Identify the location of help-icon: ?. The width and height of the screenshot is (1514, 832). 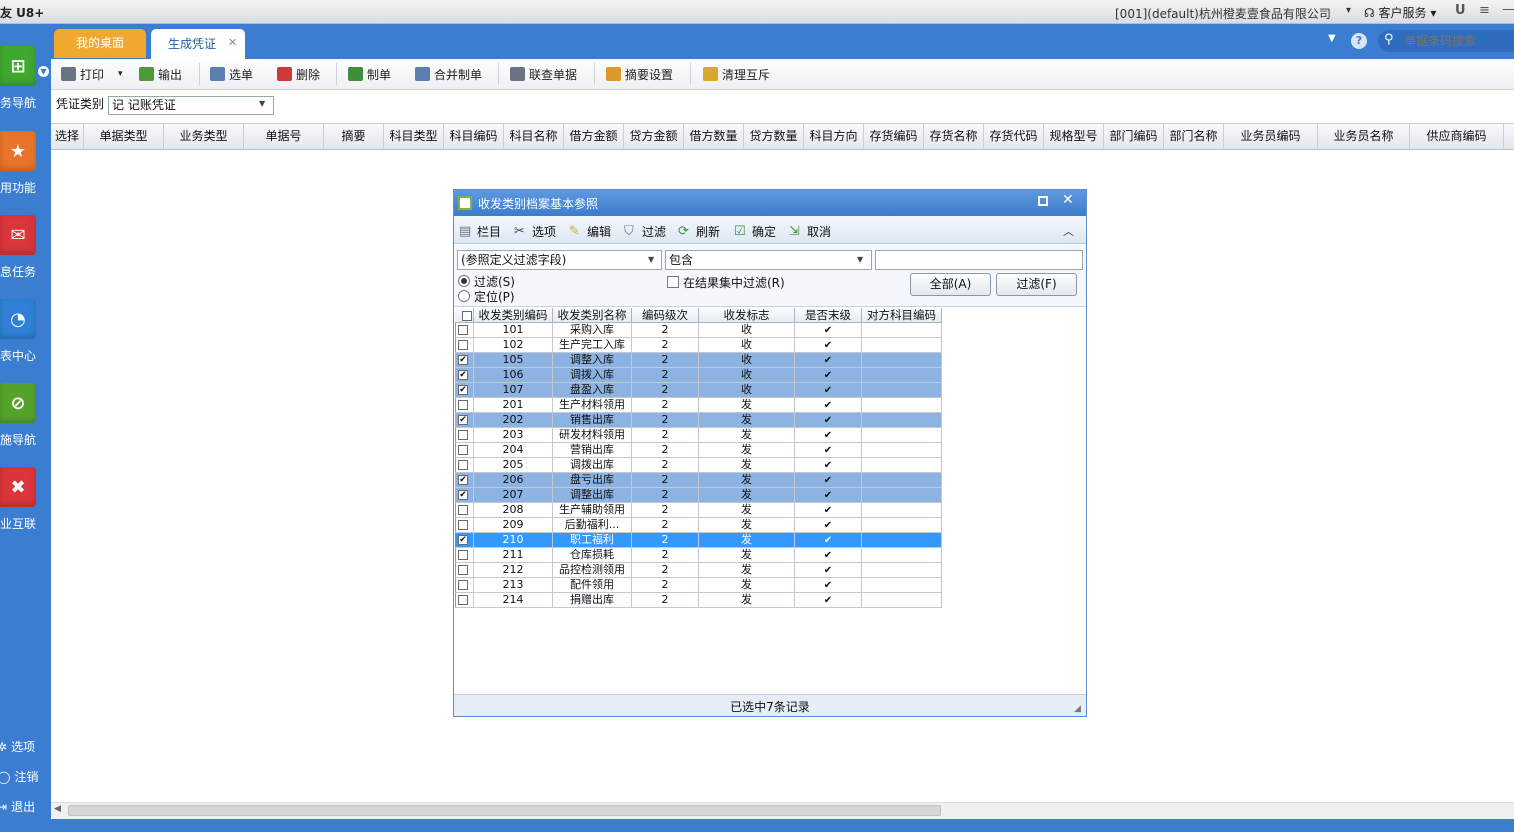
(1359, 41).